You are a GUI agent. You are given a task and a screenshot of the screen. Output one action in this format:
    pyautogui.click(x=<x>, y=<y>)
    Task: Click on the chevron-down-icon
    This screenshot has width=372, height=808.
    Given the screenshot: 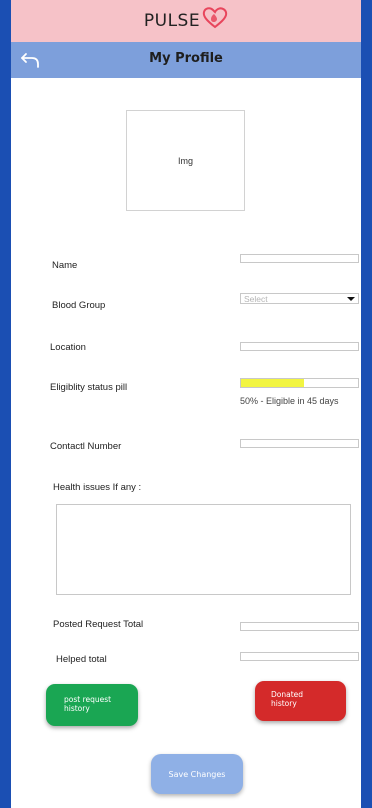 What is the action you would take?
    pyautogui.click(x=351, y=299)
    